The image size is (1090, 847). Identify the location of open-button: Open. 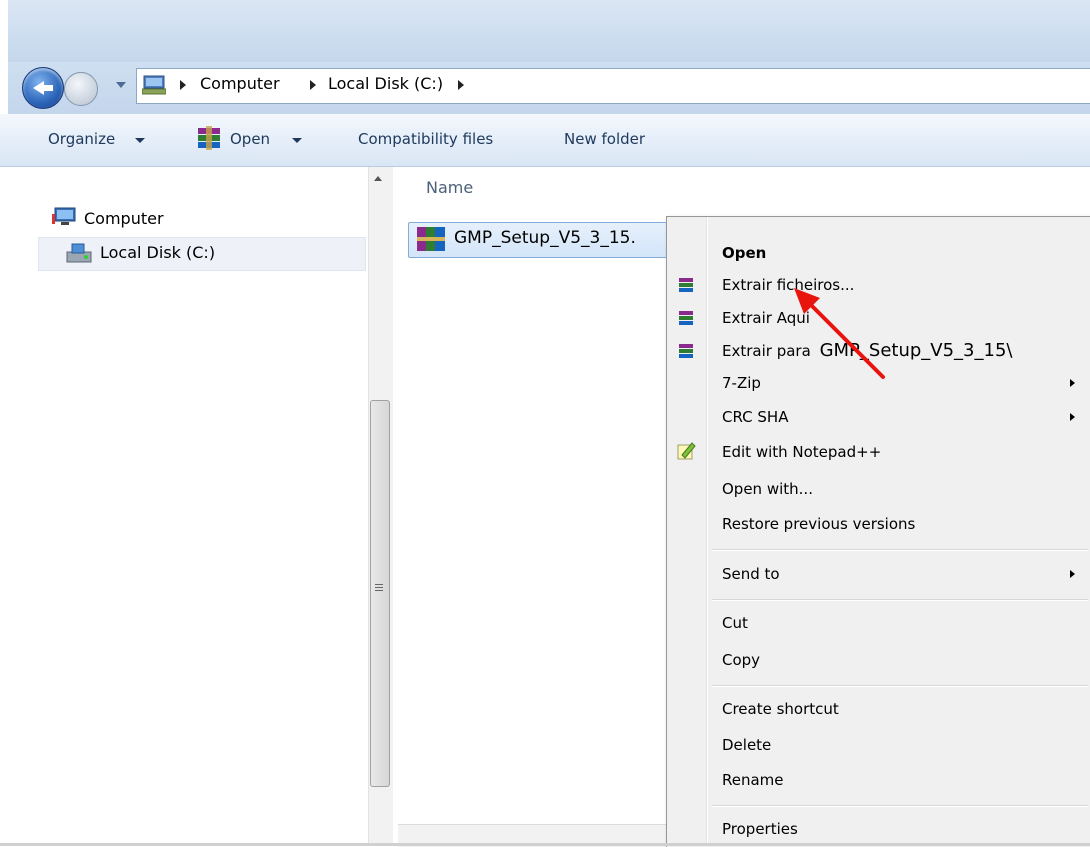
(250, 139).